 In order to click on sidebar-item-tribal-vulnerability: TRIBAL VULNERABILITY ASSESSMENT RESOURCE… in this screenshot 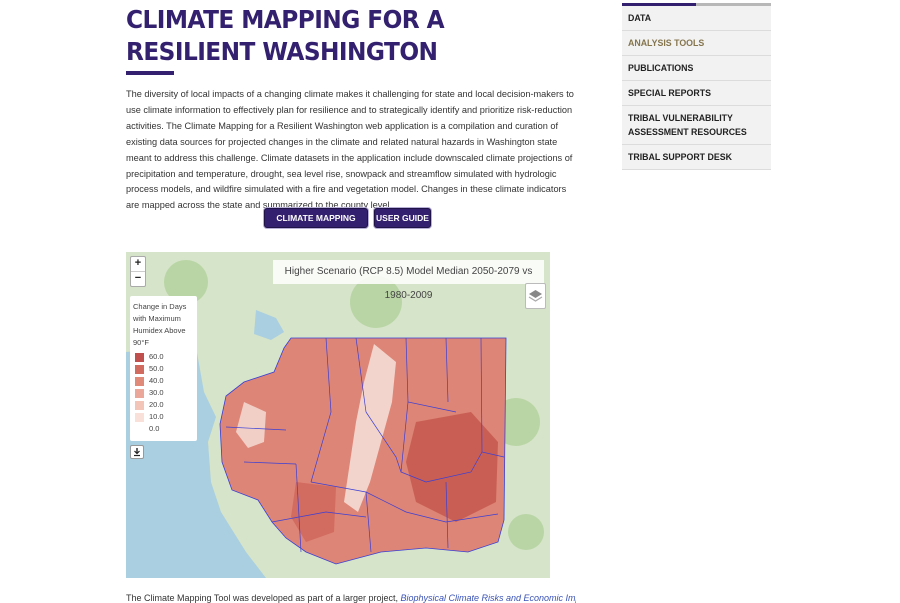, I will do `click(696, 125)`.